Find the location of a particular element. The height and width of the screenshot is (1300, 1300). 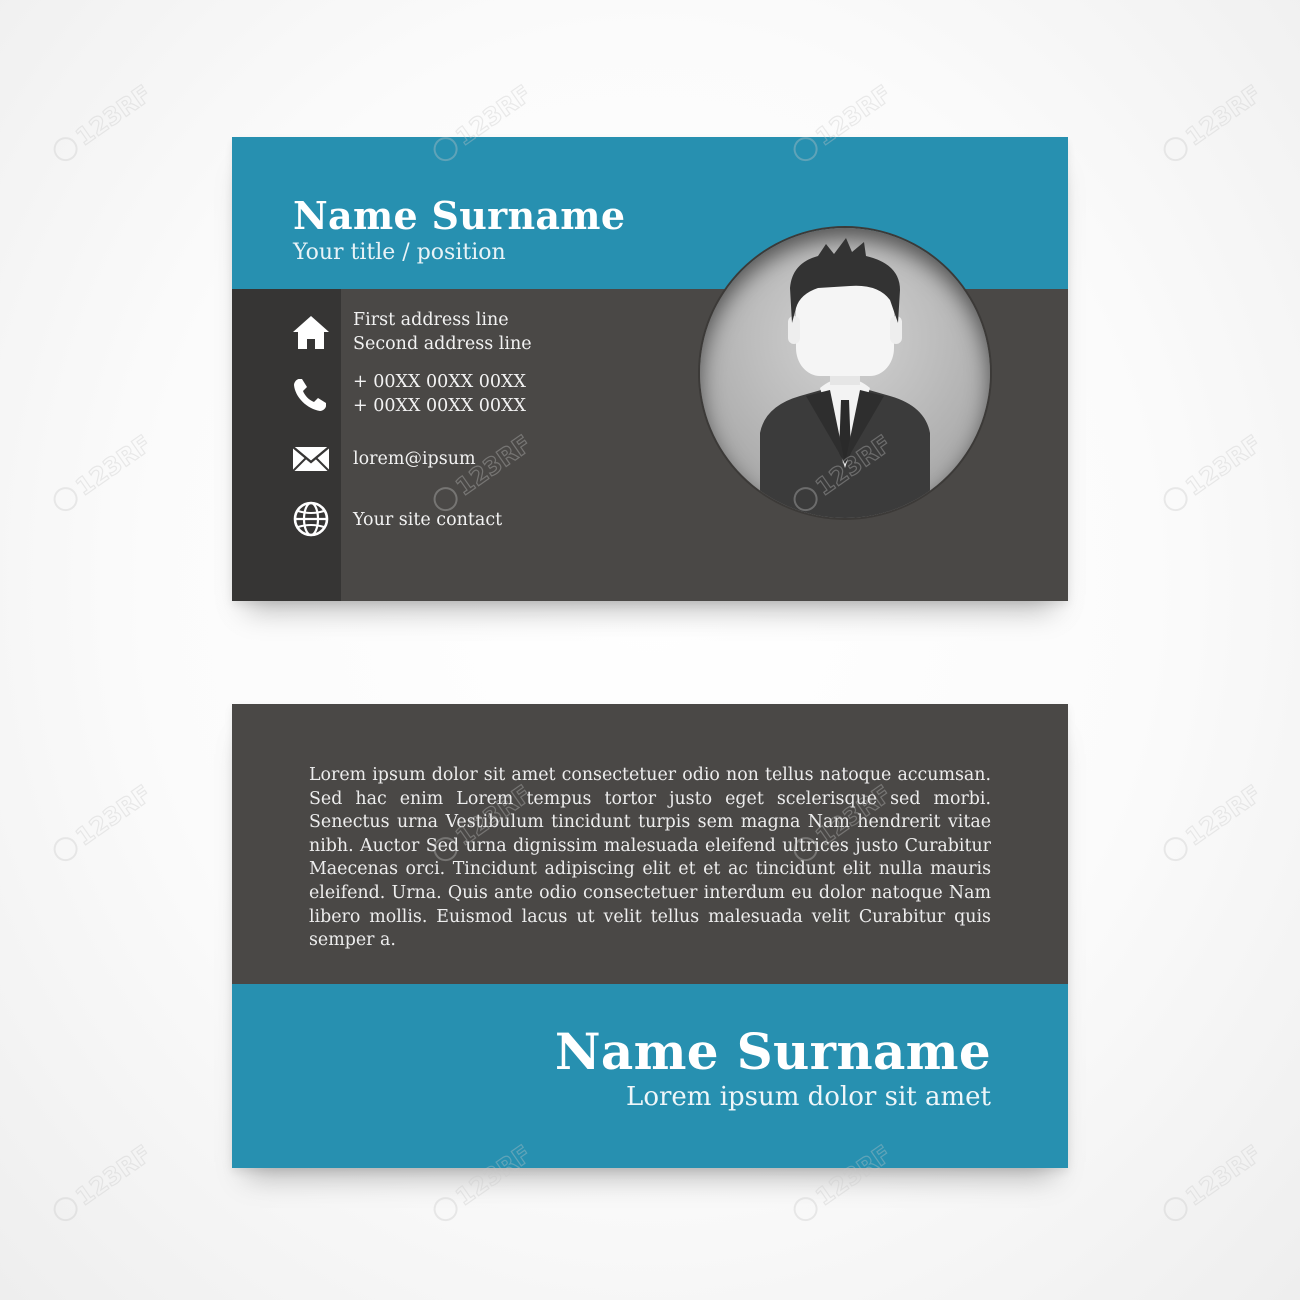

home-icon is located at coordinates (311, 333).